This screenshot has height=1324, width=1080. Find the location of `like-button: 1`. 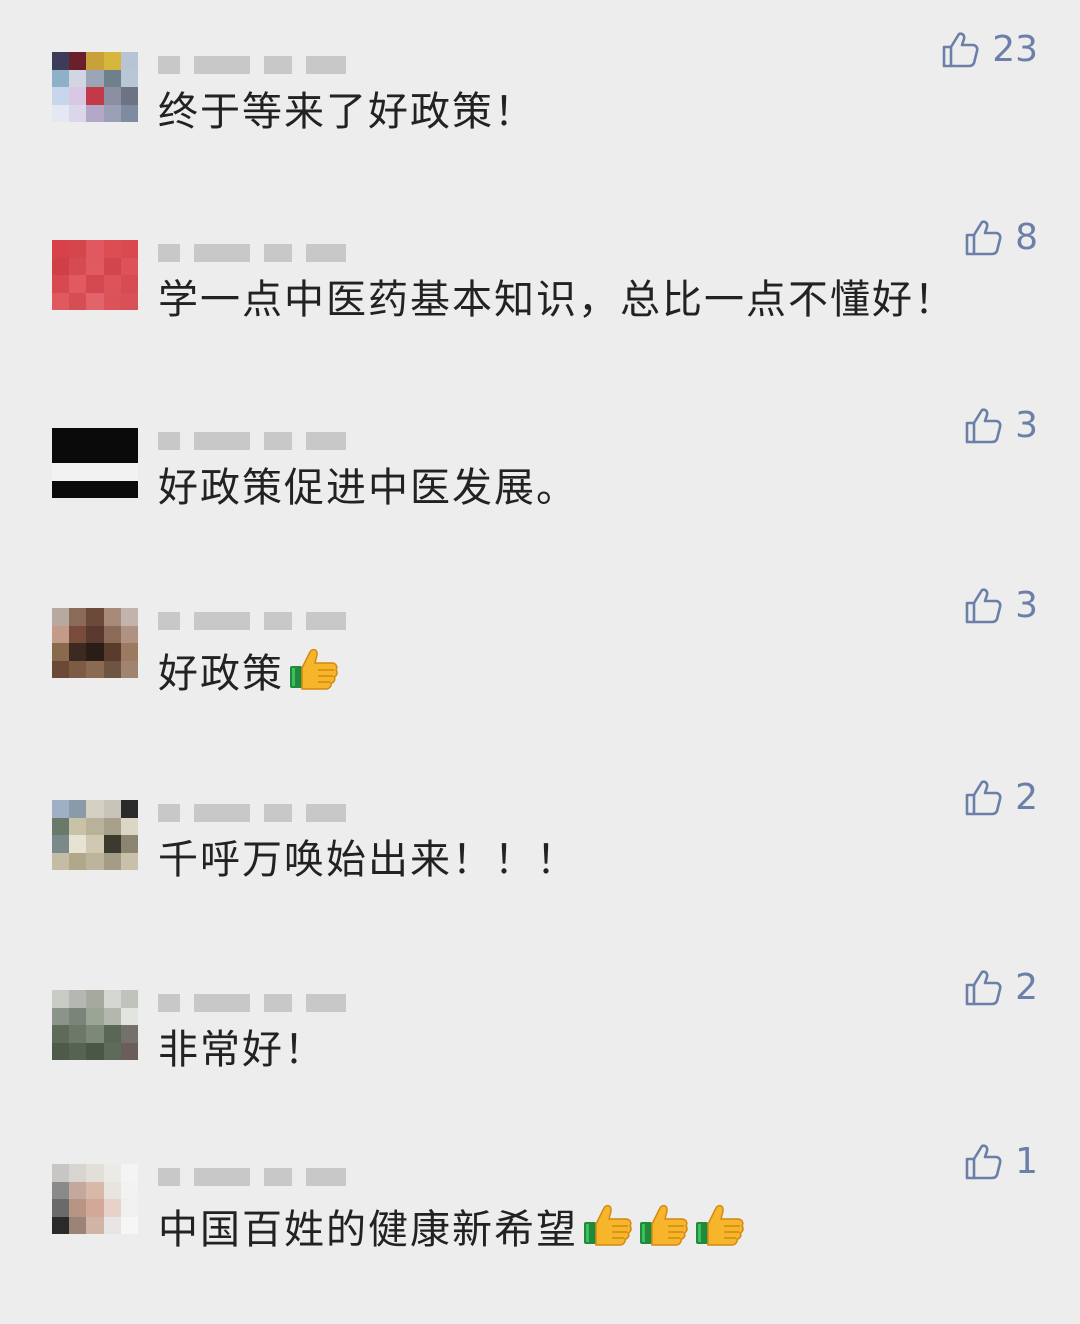

like-button: 1 is located at coordinates (1000, 1162).